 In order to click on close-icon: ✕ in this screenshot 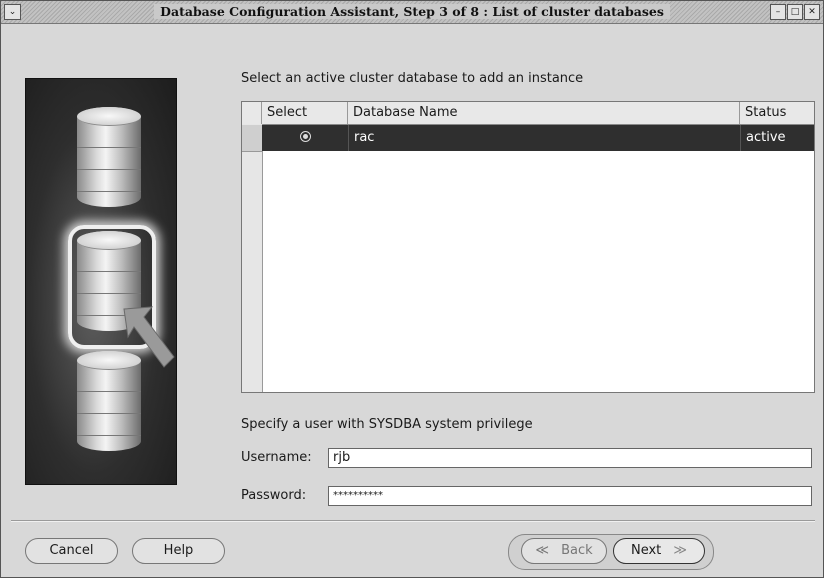, I will do `click(812, 12)`.